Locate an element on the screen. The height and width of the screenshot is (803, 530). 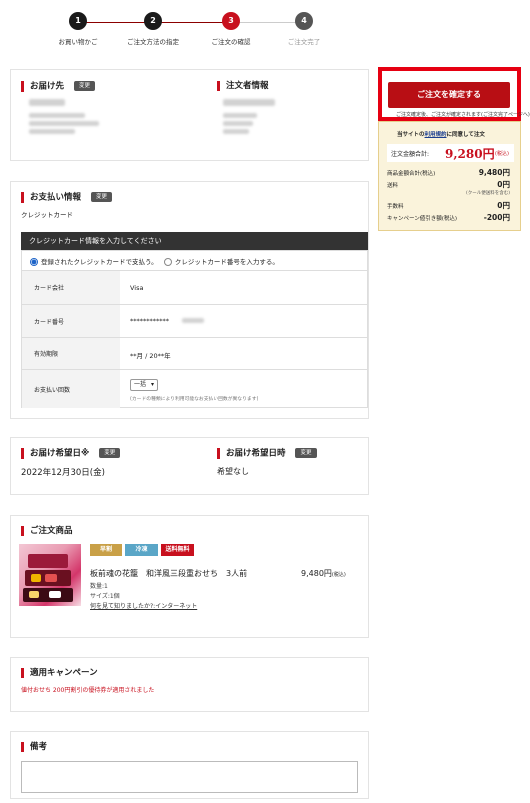
product-price-tax: (税込) is located at coordinates (338, 575).